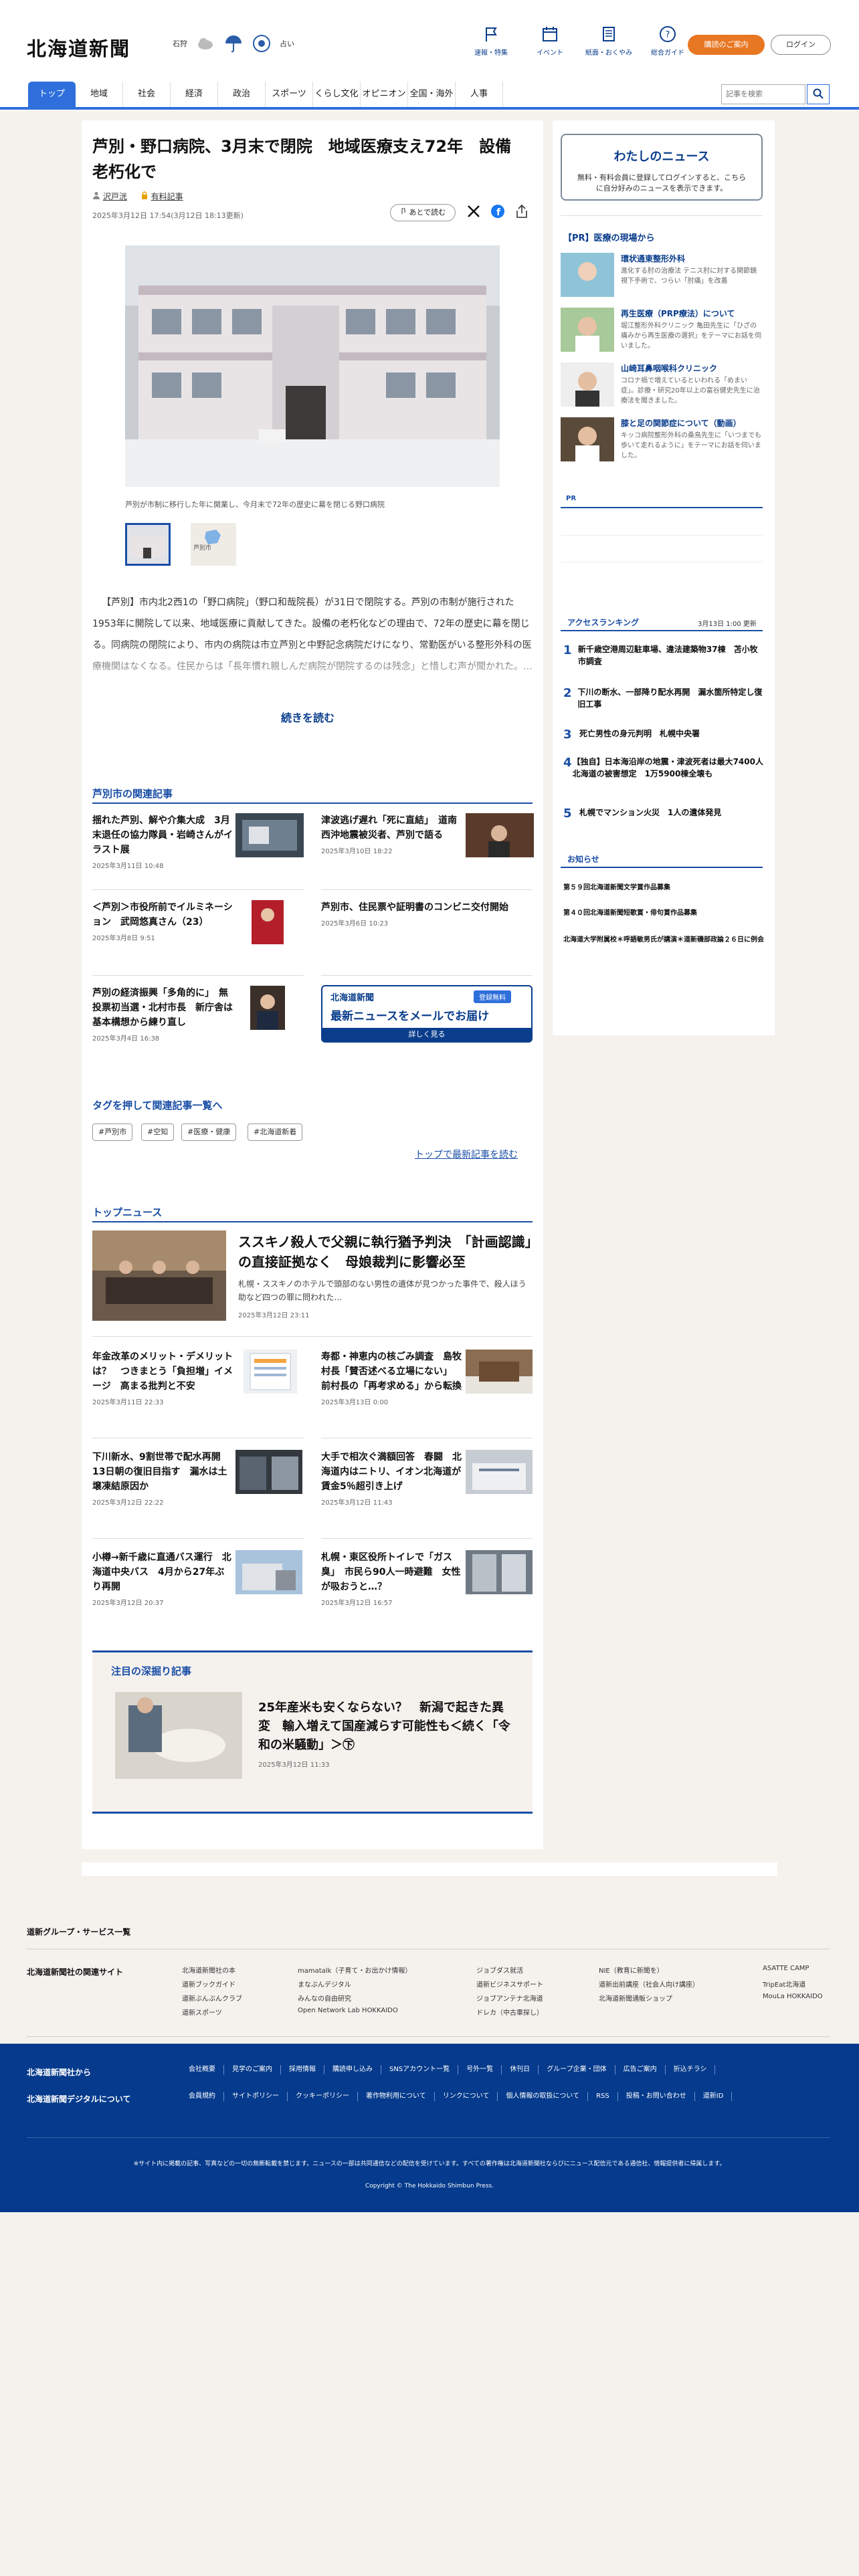  What do you see at coordinates (793, 1996) in the screenshot?
I see `related-site-link: MouLa HOKKAIDO` at bounding box center [793, 1996].